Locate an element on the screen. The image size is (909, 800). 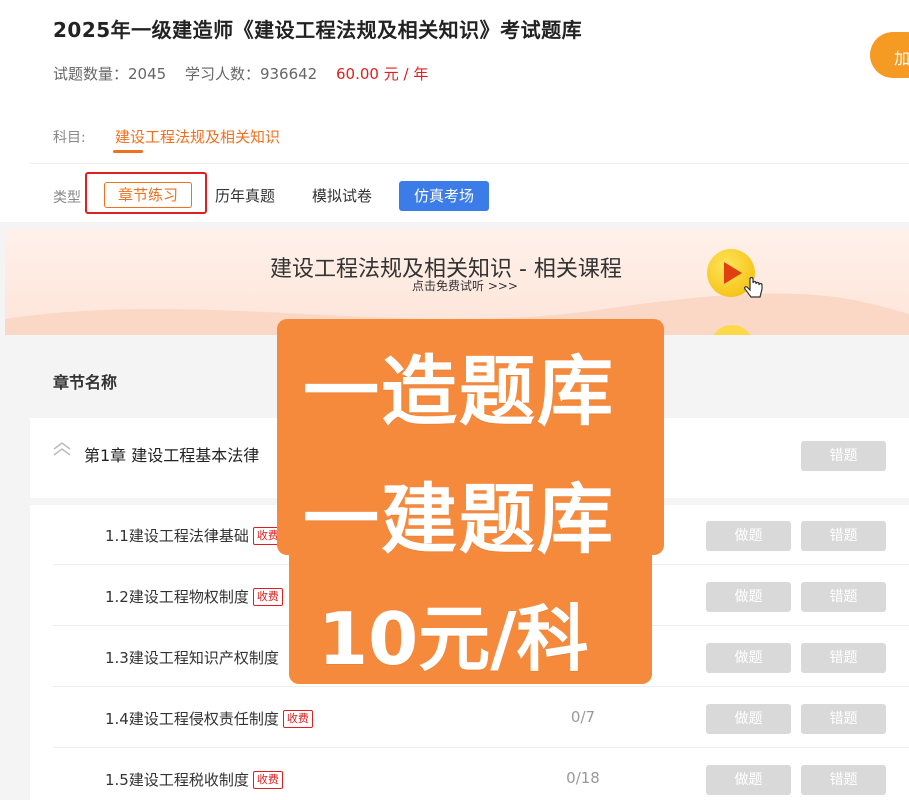
buy-button: 加 is located at coordinates (889, 55).